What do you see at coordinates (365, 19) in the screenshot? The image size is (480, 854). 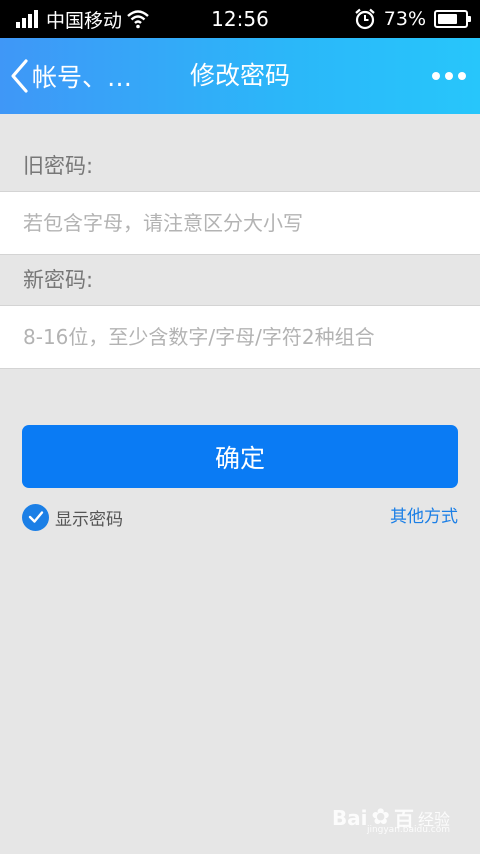 I see `alarm-clock-icon` at bounding box center [365, 19].